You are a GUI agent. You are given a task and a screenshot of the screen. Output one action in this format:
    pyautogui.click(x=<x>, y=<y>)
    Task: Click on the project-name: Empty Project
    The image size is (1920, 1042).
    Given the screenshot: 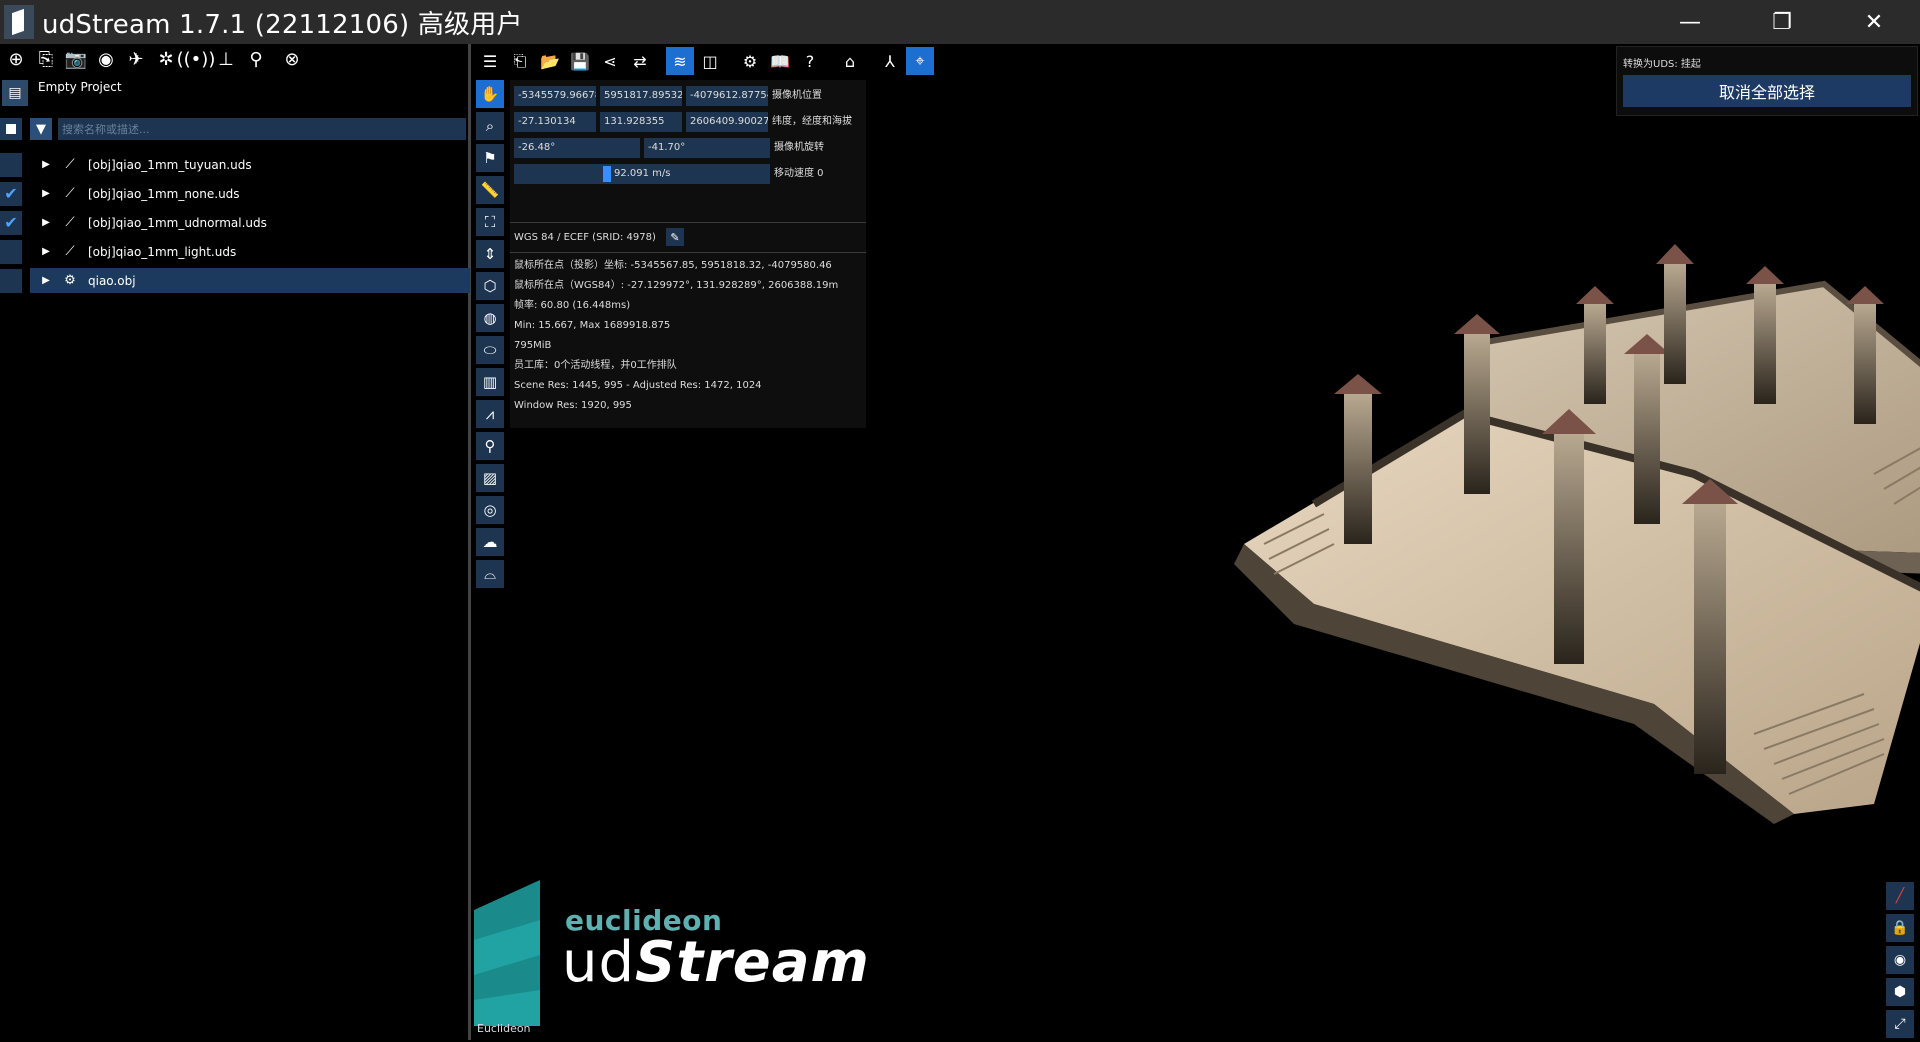 What is the action you would take?
    pyautogui.click(x=80, y=87)
    